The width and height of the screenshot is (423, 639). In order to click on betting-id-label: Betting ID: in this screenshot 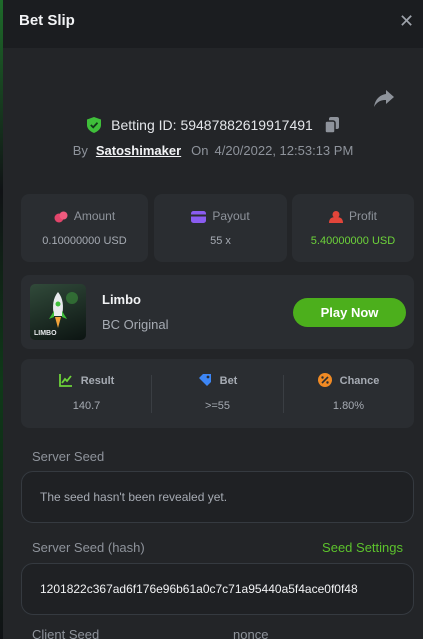, I will do `click(144, 125)`.